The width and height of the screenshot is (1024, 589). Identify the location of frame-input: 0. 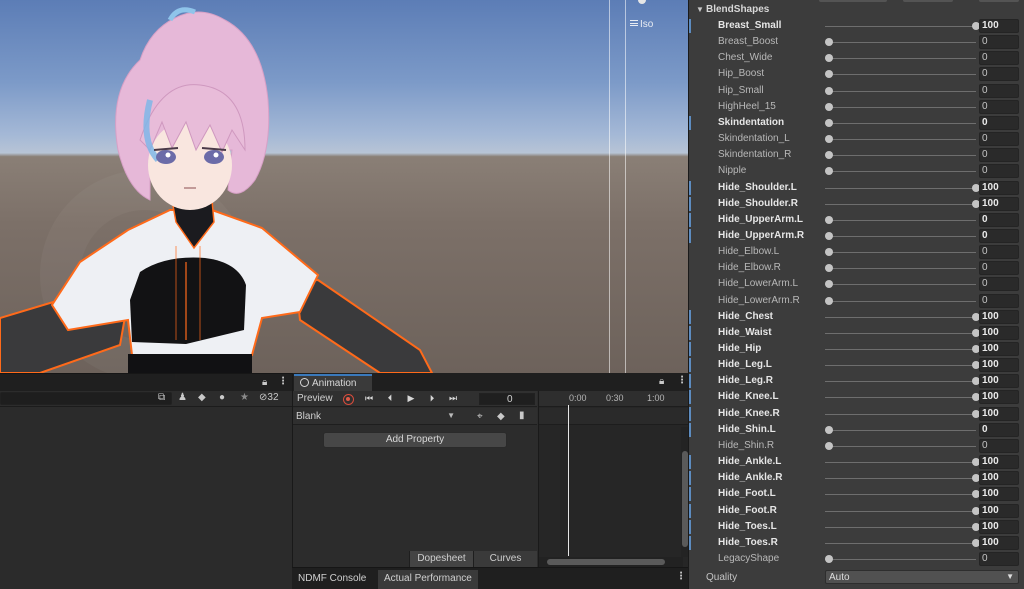
(507, 399).